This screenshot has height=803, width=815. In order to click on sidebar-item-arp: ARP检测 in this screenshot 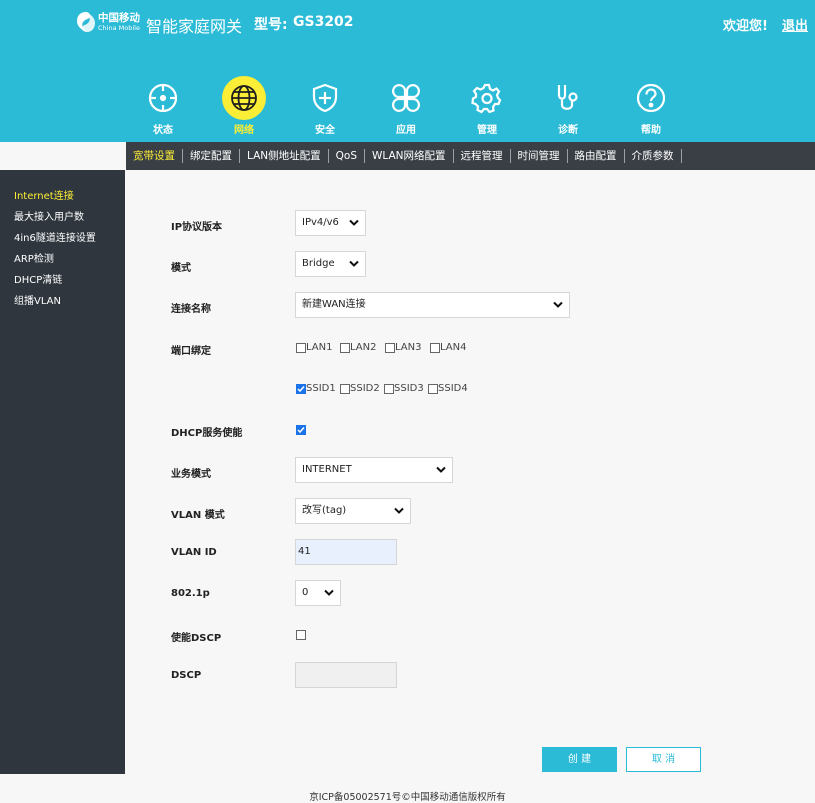, I will do `click(62, 263)`.